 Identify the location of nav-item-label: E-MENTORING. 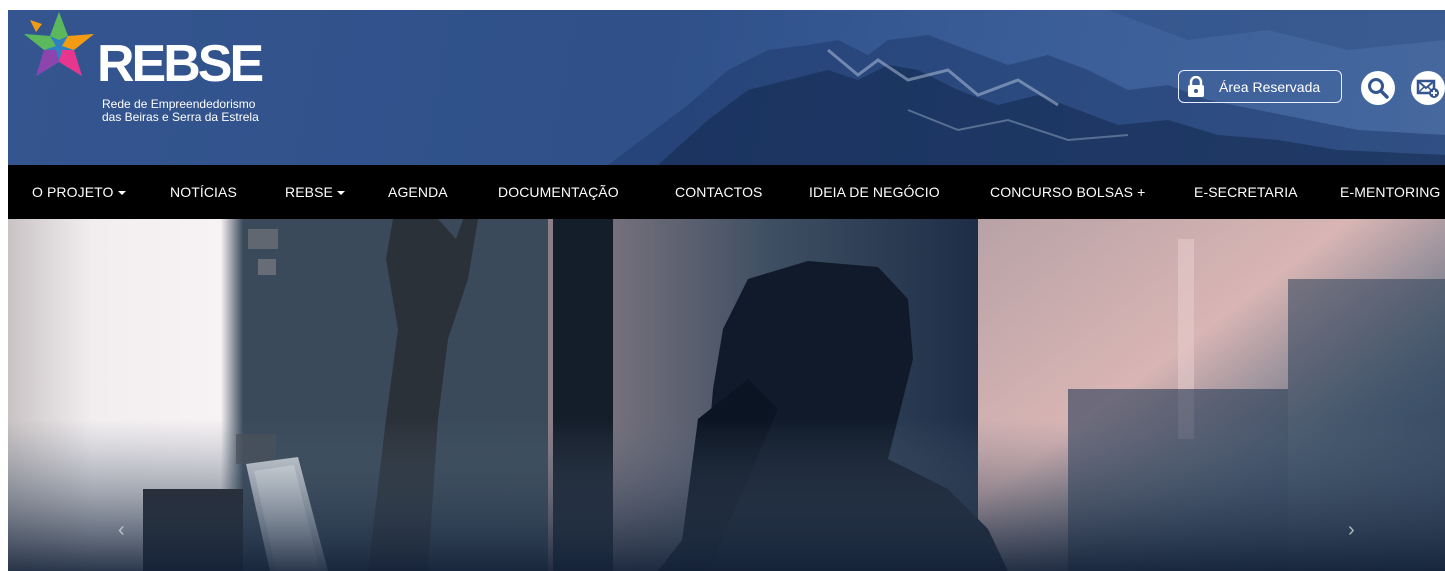
(1390, 192).